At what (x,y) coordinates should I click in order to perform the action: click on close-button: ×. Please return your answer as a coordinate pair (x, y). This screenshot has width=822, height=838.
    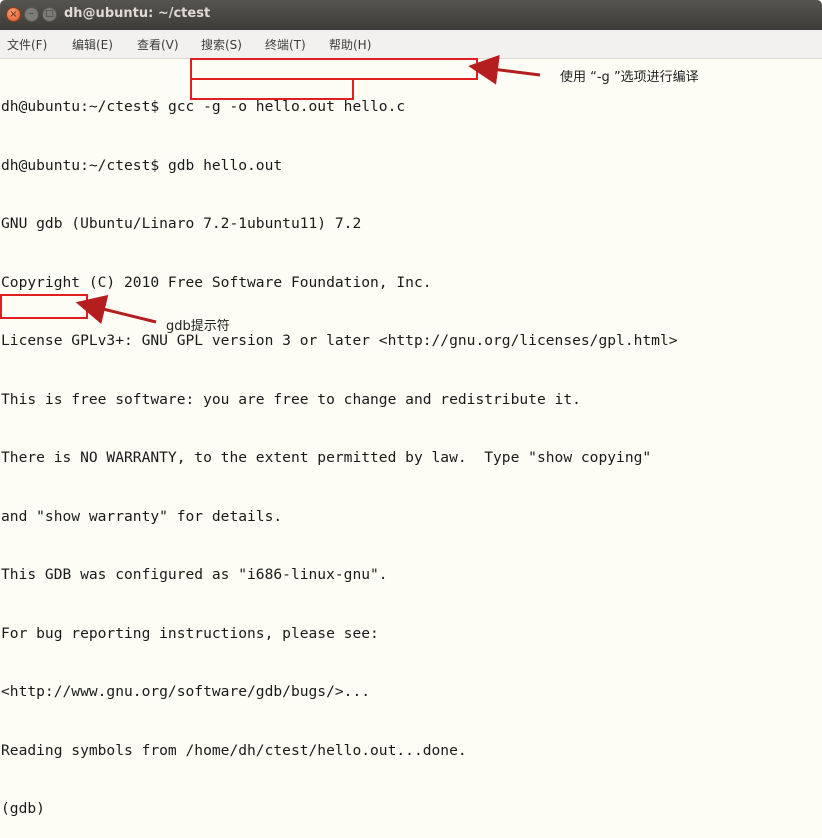
    Looking at the image, I should click on (13, 14).